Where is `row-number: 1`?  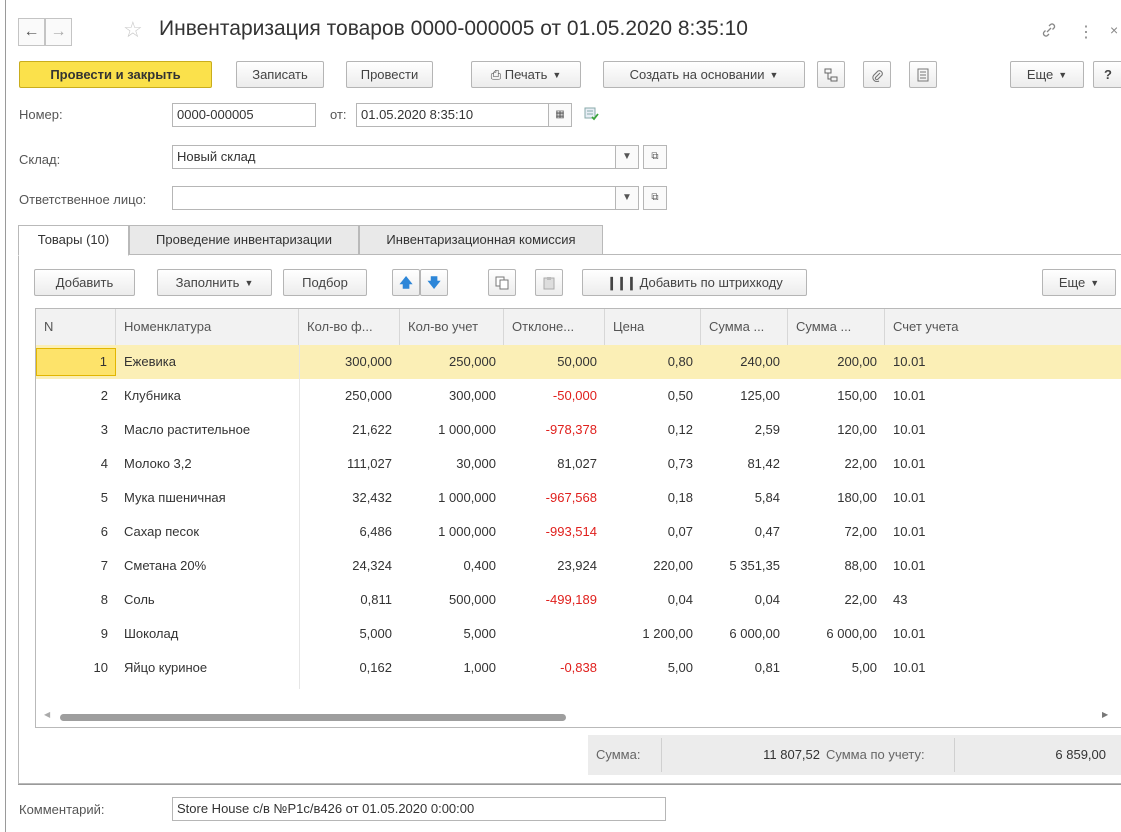 row-number: 1 is located at coordinates (76, 362).